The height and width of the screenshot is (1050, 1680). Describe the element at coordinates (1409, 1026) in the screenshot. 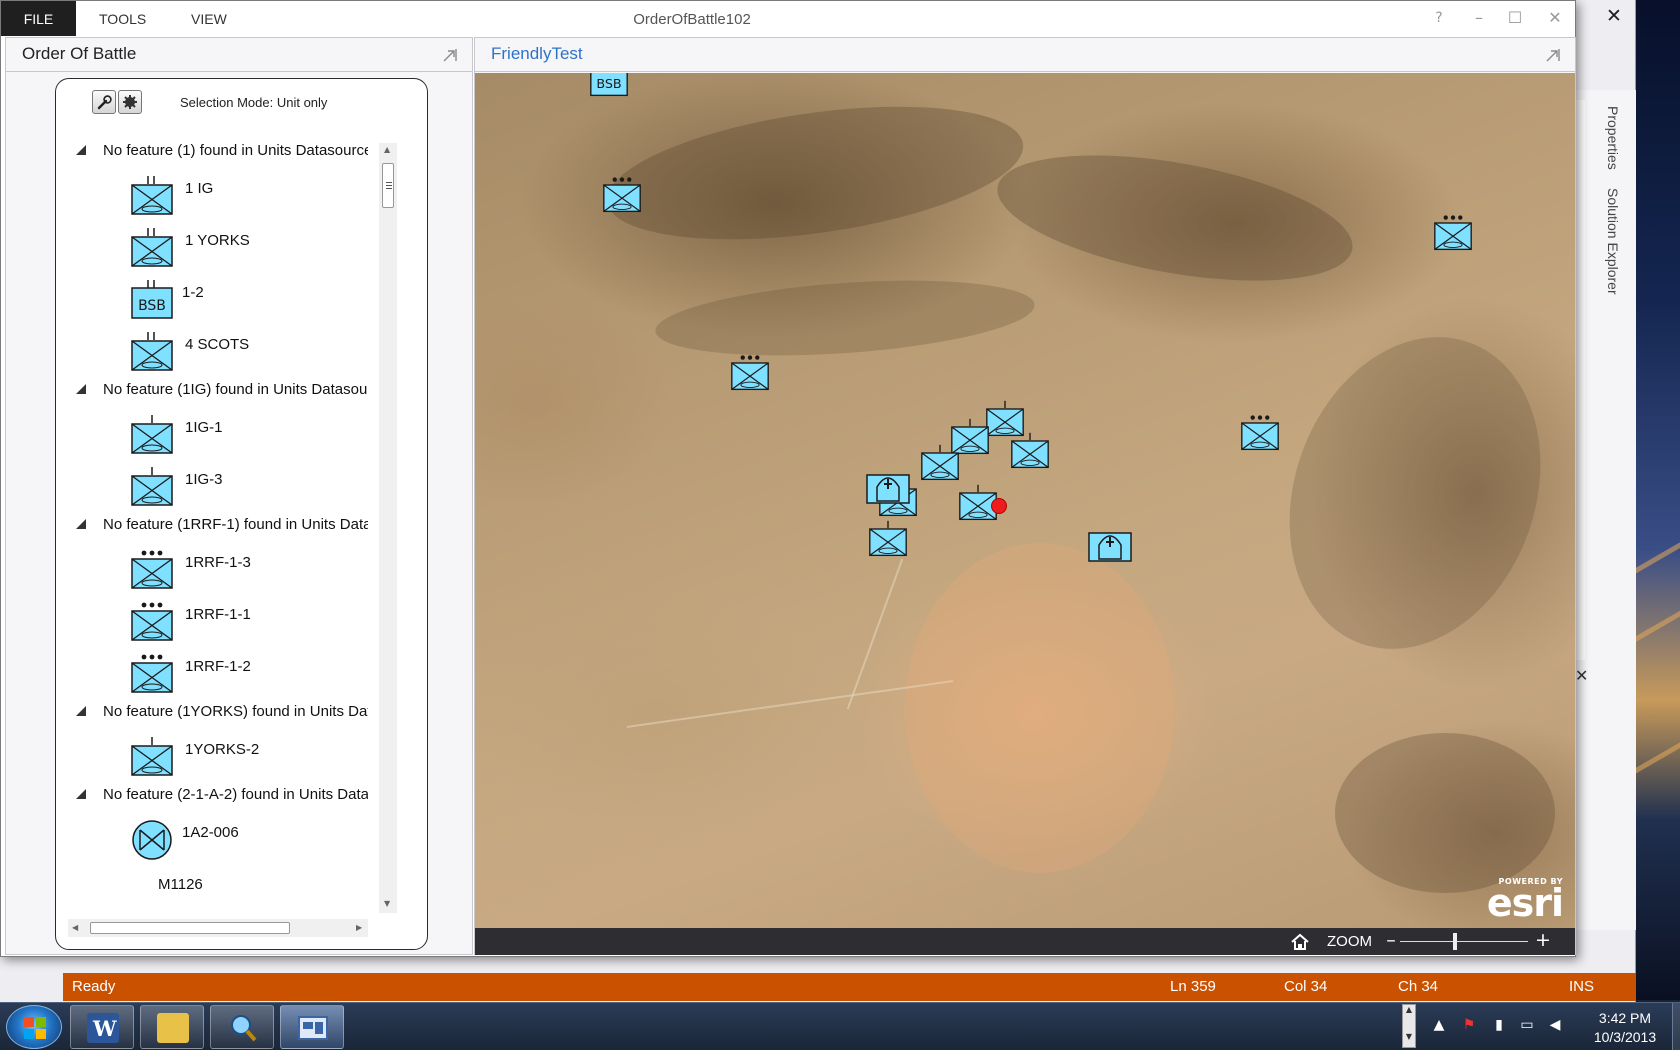

I see `tray-scroll-control: ▲ ▼` at that location.